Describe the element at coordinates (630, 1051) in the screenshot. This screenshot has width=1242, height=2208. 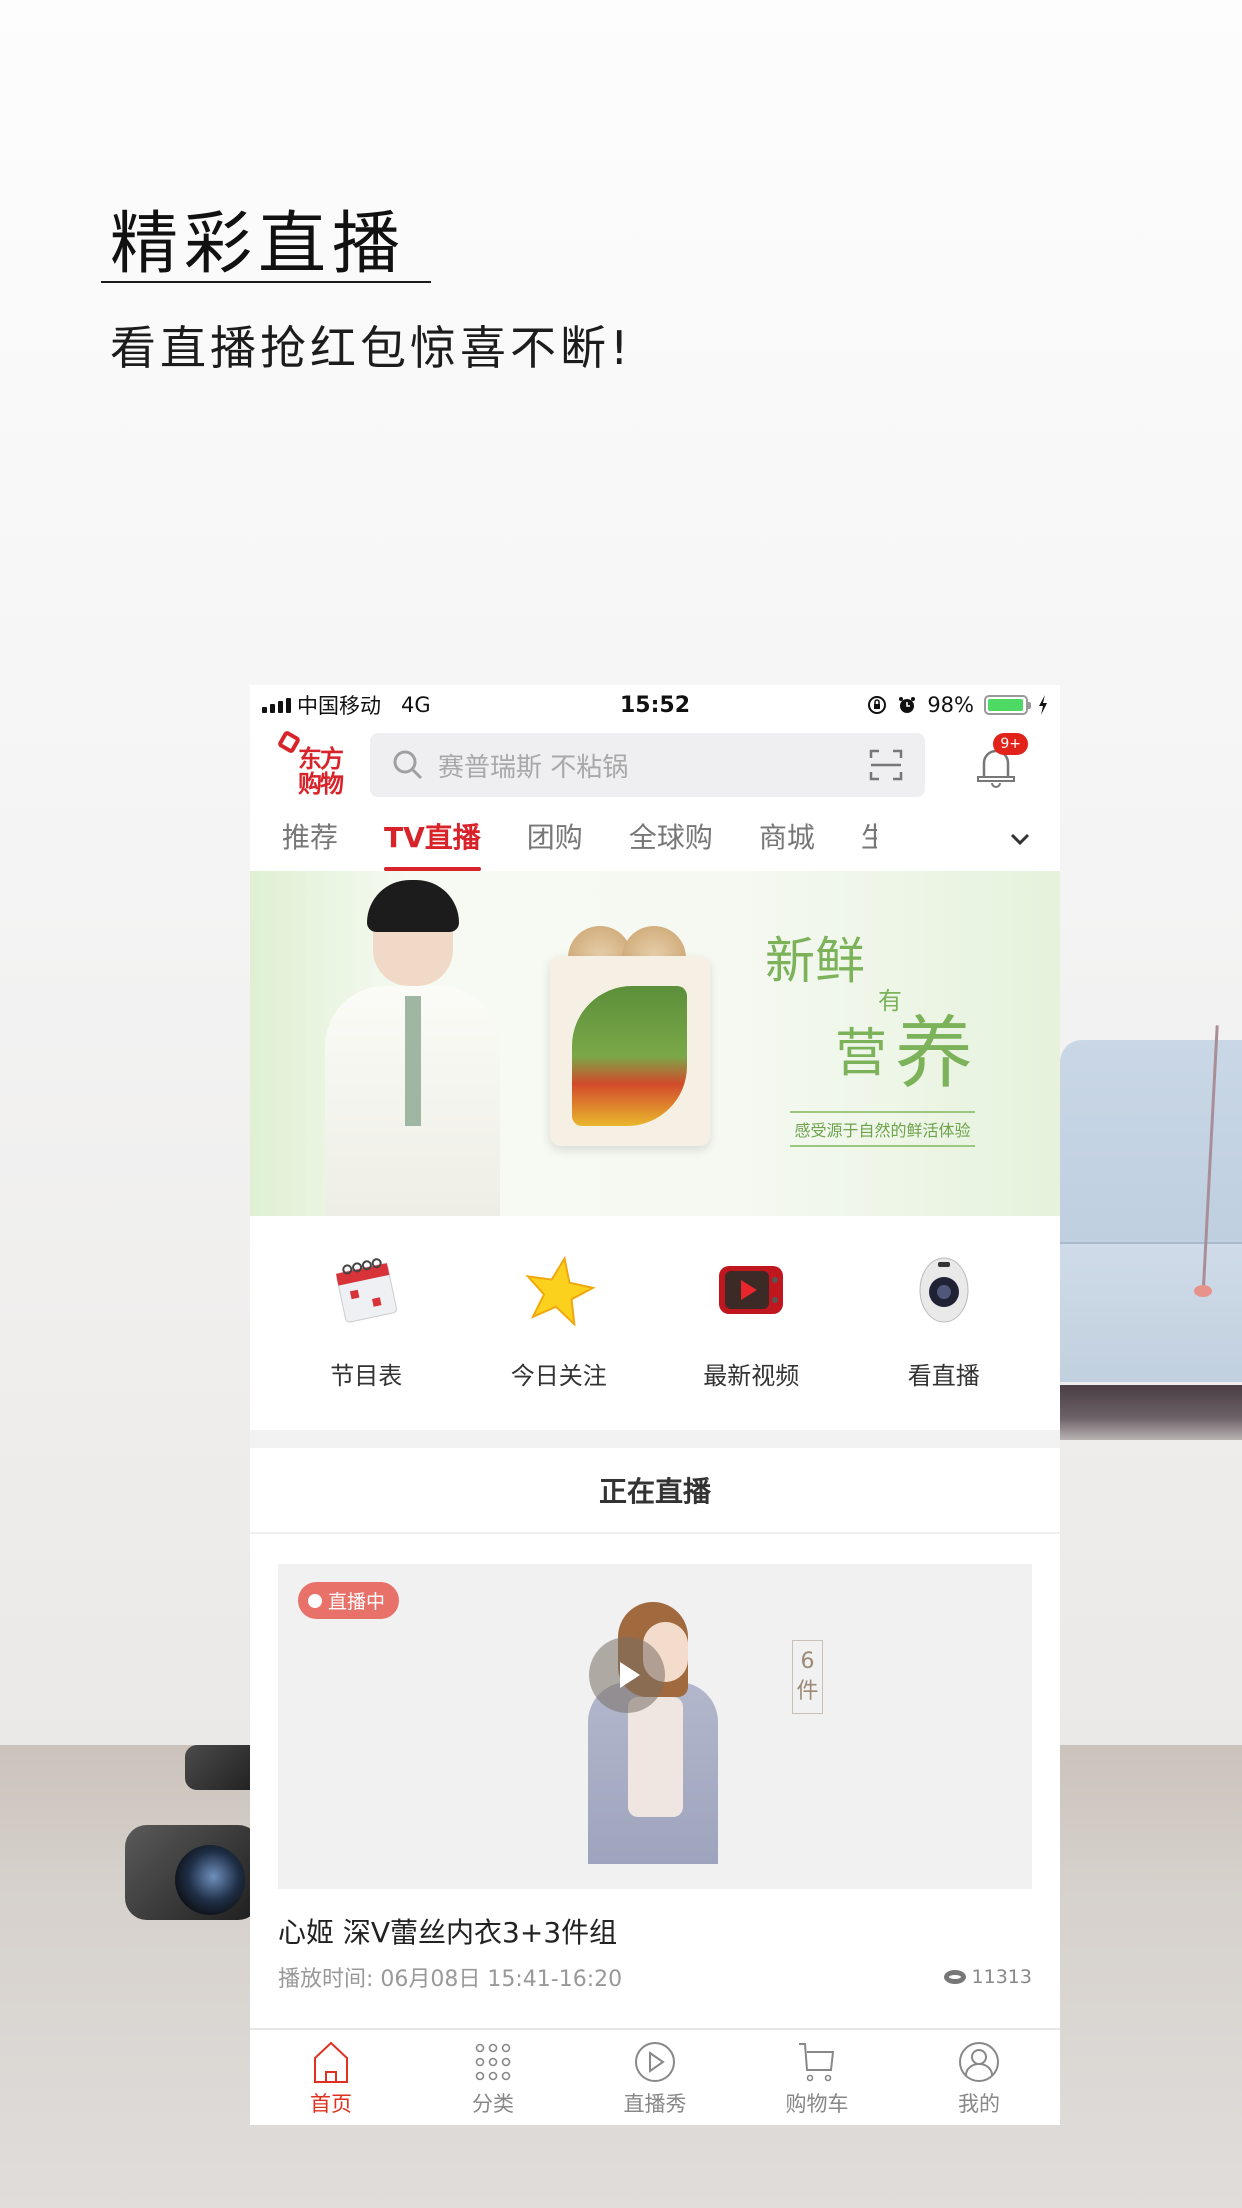
I see `product-package-image` at that location.